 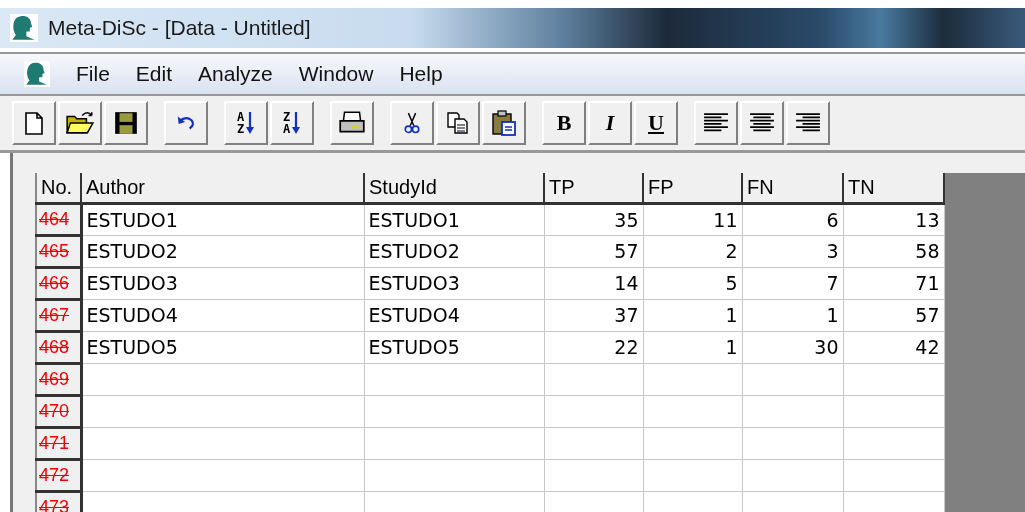 I want to click on align-right-icon, so click(x=808, y=123).